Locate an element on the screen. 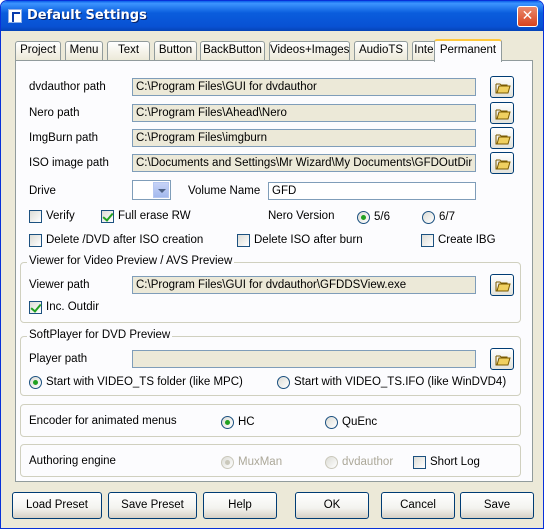 This screenshot has width=544, height=529. tab-menu: Menu is located at coordinates (84, 50).